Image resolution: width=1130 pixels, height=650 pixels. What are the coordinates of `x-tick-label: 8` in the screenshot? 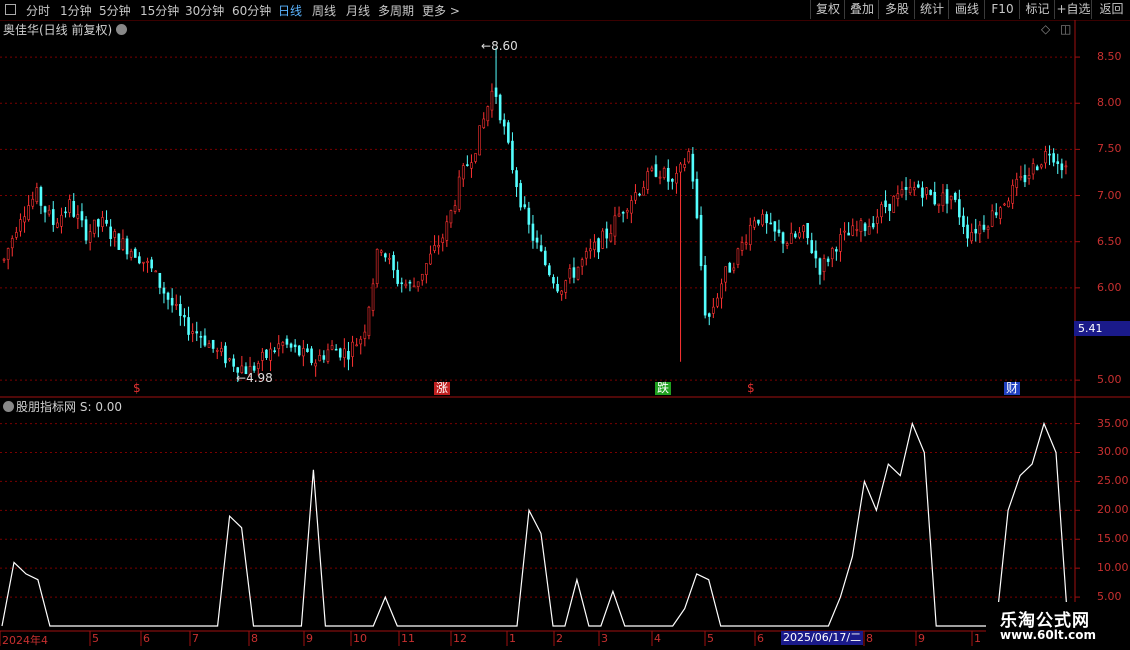 It's located at (254, 638).